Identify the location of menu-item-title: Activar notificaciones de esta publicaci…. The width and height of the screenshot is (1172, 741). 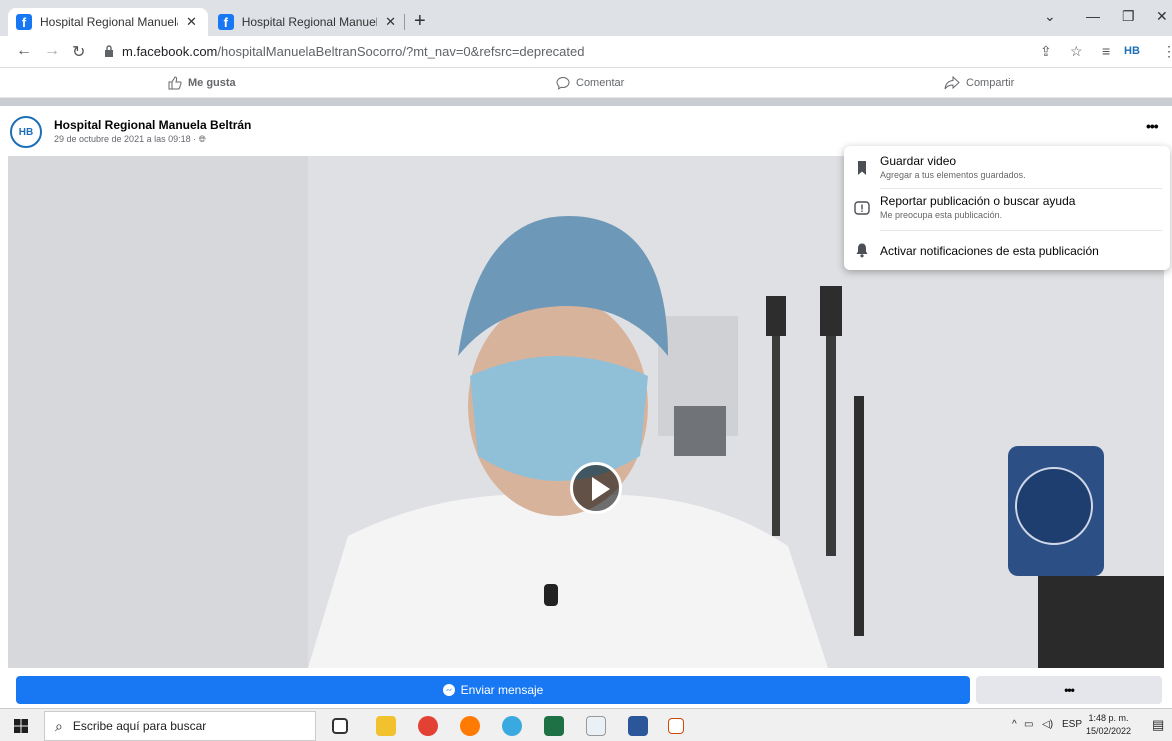
(989, 251).